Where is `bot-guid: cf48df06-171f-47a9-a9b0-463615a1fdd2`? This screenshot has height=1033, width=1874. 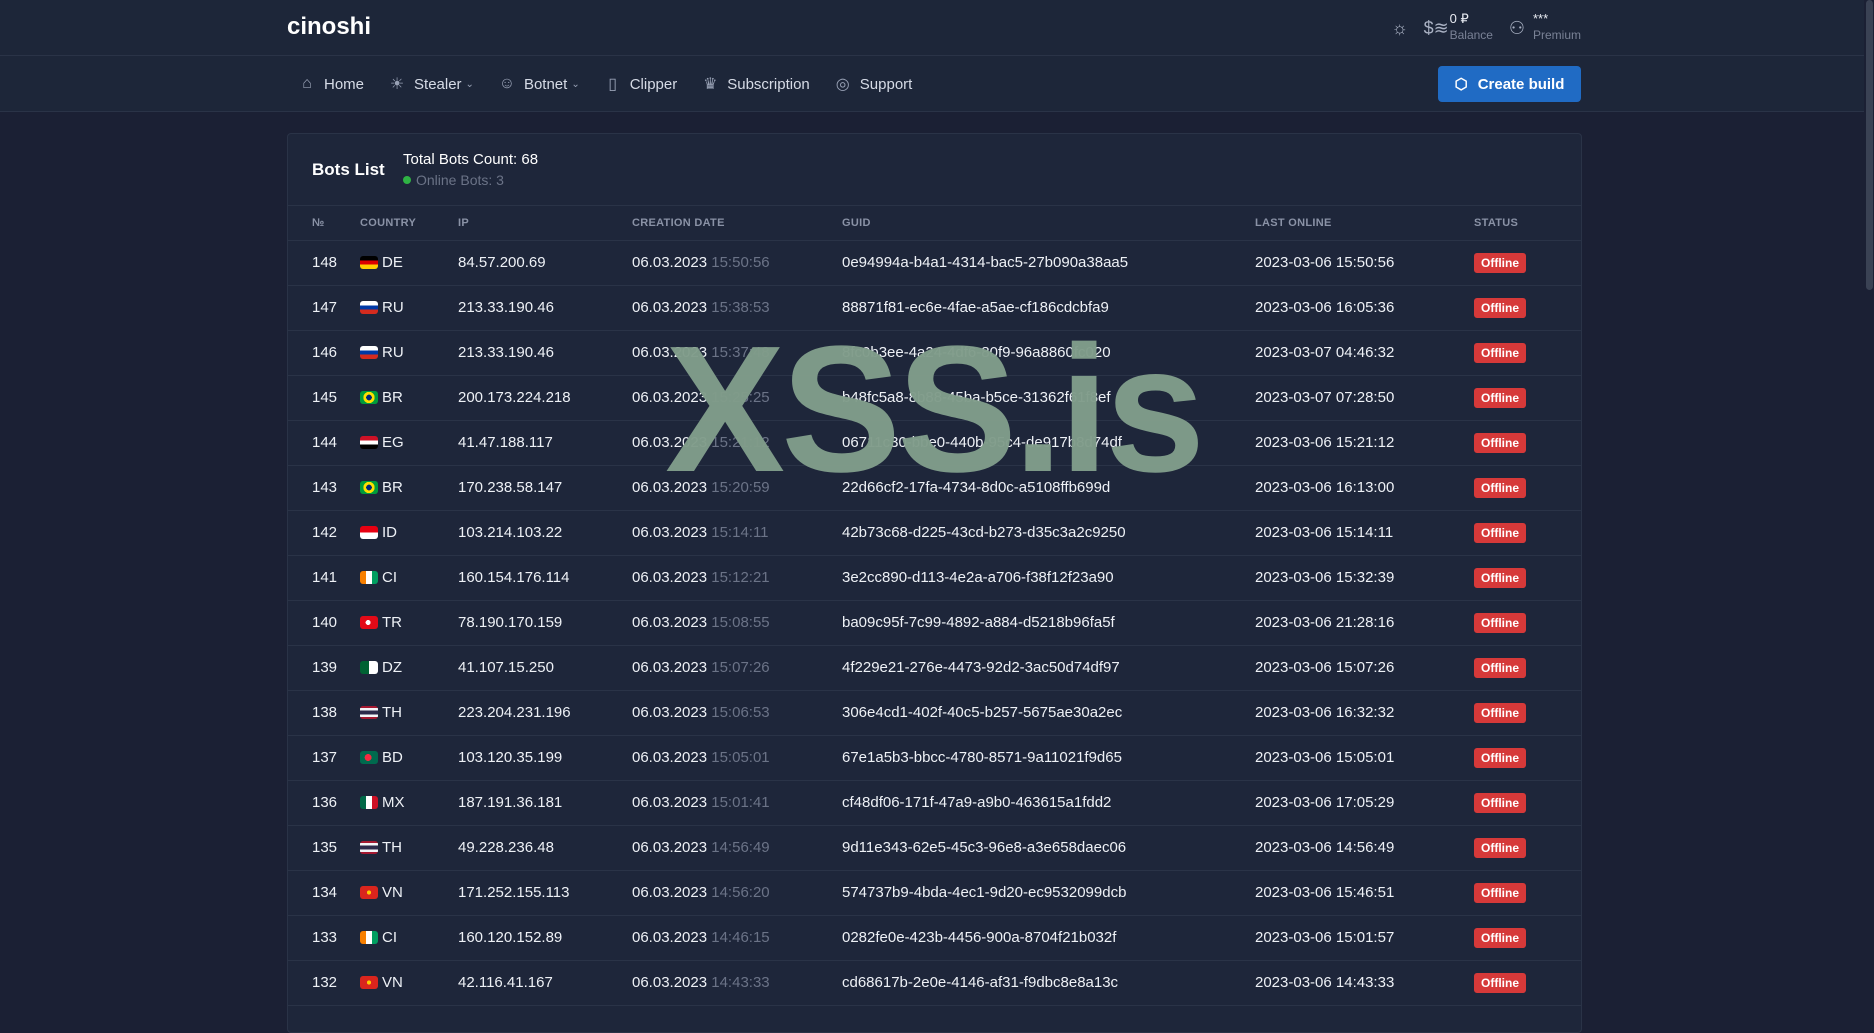
bot-guid: cf48df06-171f-47a9-a9b0-463615a1fdd2 is located at coordinates (1048, 803).